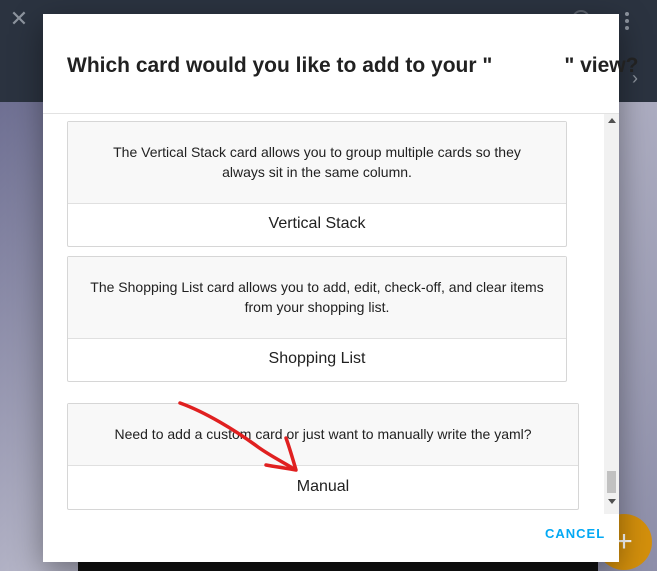 This screenshot has height=571, width=657. Describe the element at coordinates (611, 314) in the screenshot. I see `card-list-scrollbar` at that location.